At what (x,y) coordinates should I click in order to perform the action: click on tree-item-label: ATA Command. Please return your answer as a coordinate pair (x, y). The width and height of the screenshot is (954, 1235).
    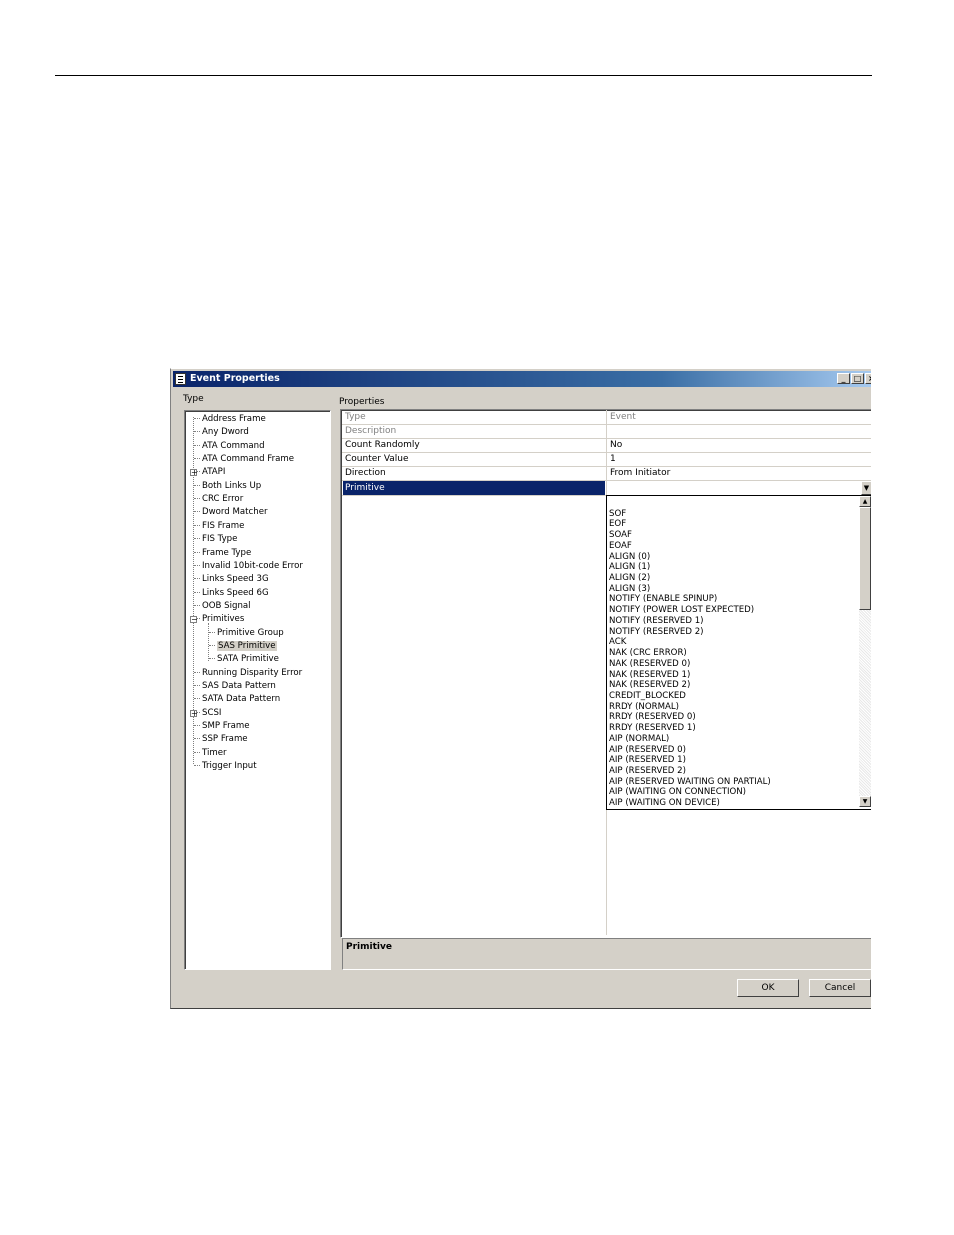
    Looking at the image, I should click on (233, 445).